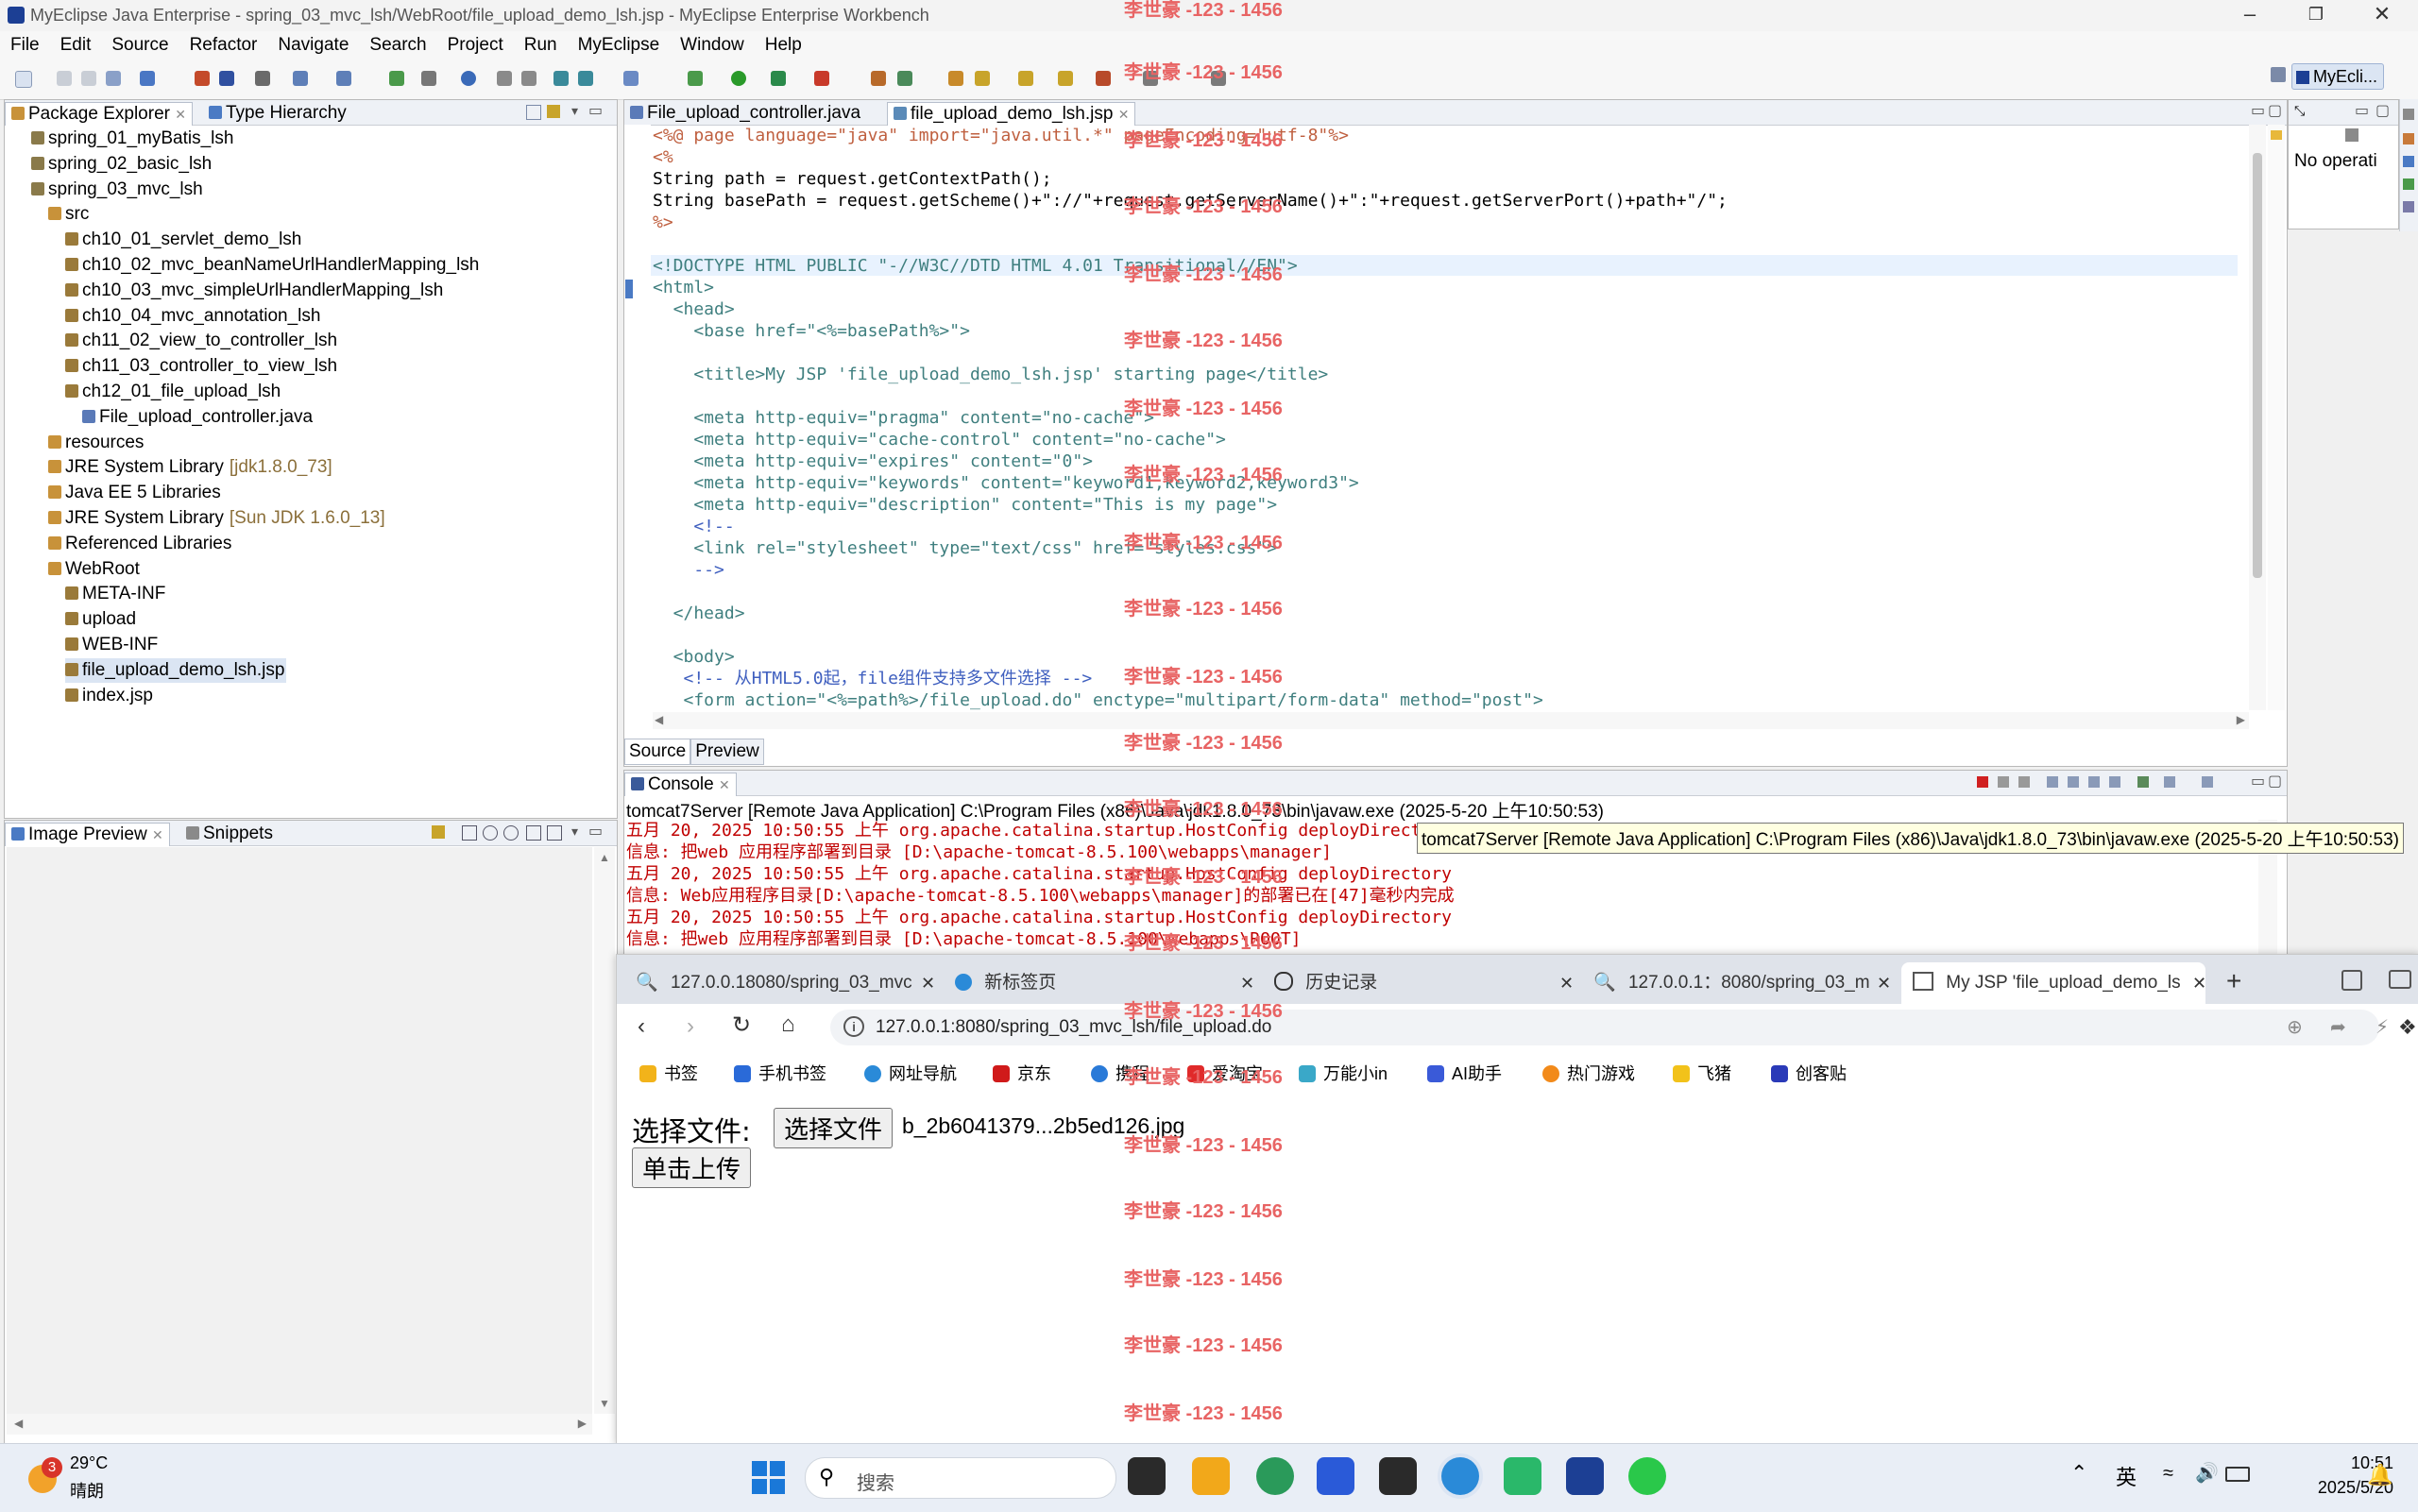  Describe the element at coordinates (2257, 365) in the screenshot. I see `scroll-thumb` at that location.